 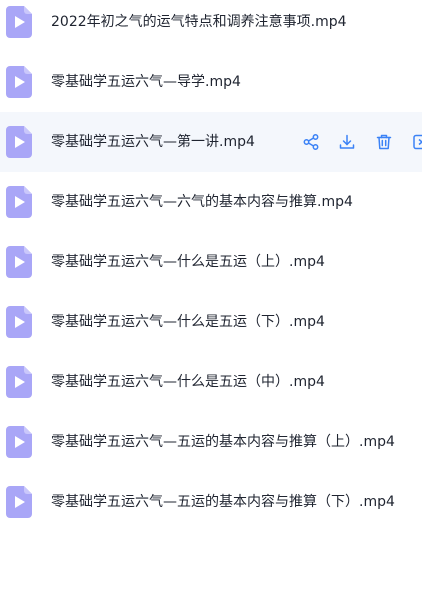 I want to click on share-icon, so click(x=311, y=142).